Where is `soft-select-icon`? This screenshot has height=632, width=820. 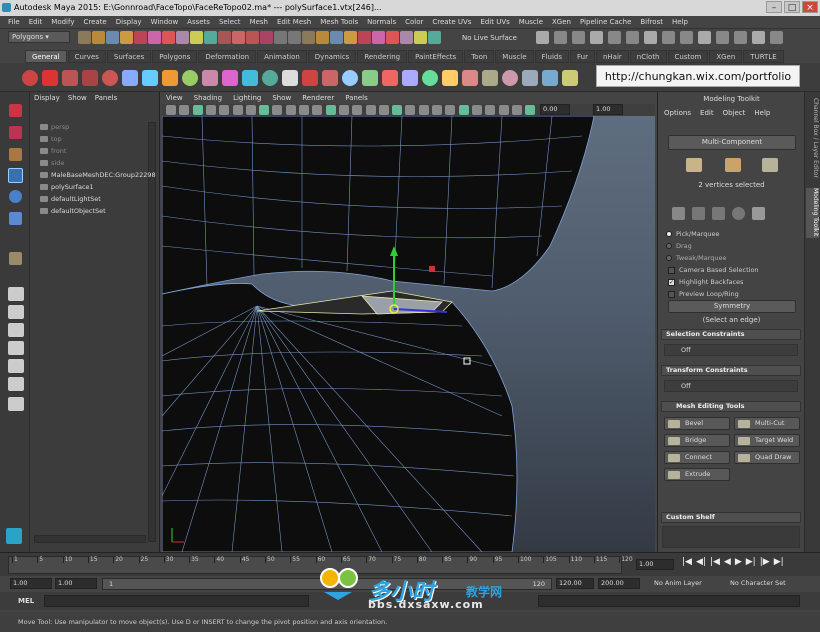
soft-select-icon is located at coordinates (738, 213).